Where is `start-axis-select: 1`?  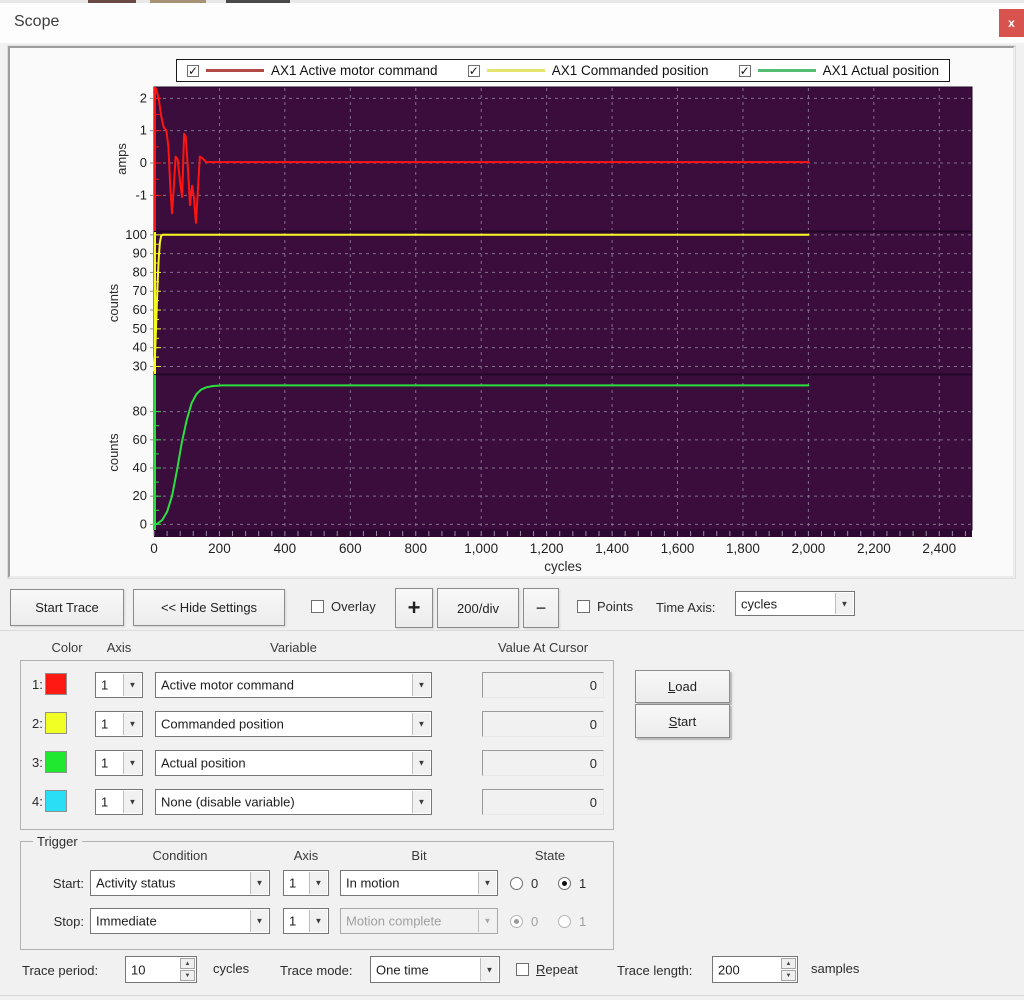
start-axis-select: 1 is located at coordinates (306, 883).